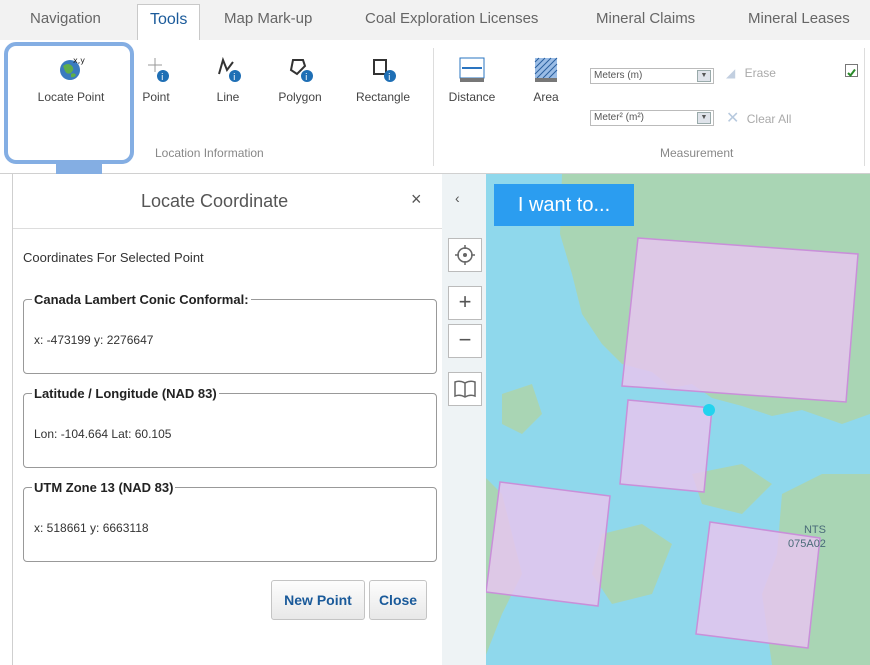  I want to click on book-icon, so click(465, 389).